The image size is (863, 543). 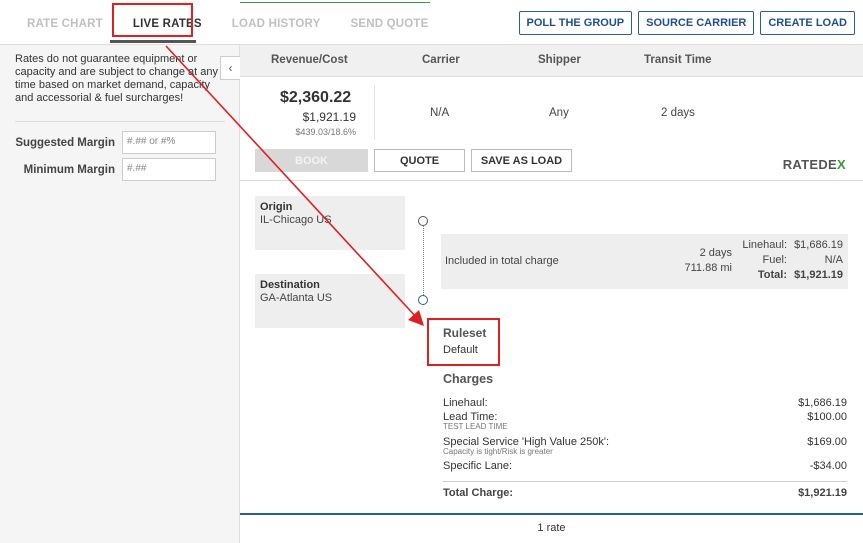 What do you see at coordinates (559, 60) in the screenshot?
I see `header-shipper: Shipper` at bounding box center [559, 60].